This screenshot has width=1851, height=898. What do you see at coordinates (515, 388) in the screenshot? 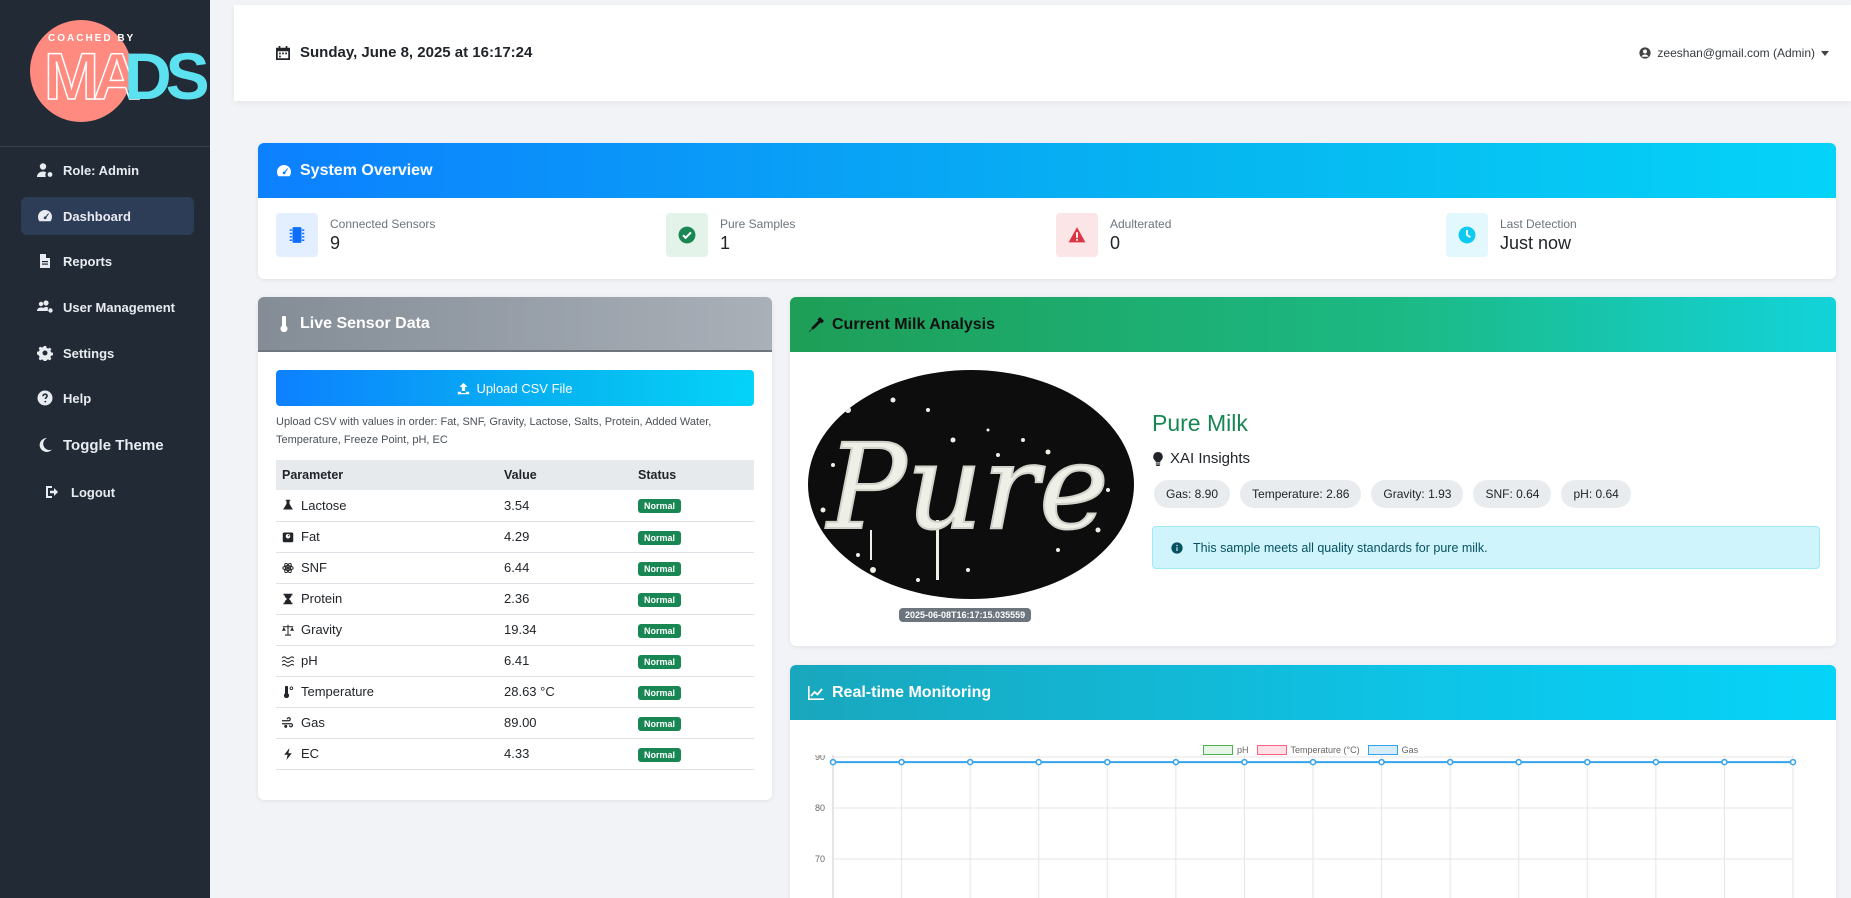
I see `upload-csv-button: Upload CSV File` at bounding box center [515, 388].